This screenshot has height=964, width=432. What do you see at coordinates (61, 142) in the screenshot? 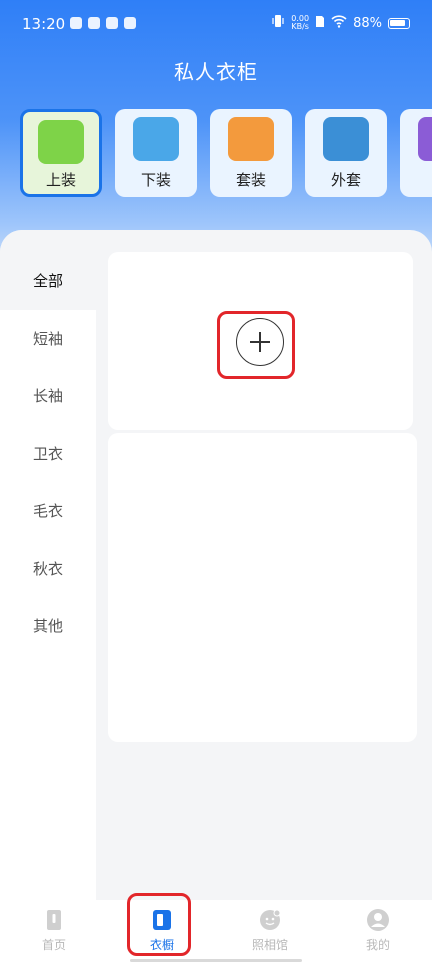
I see `tshirt-icon` at bounding box center [61, 142].